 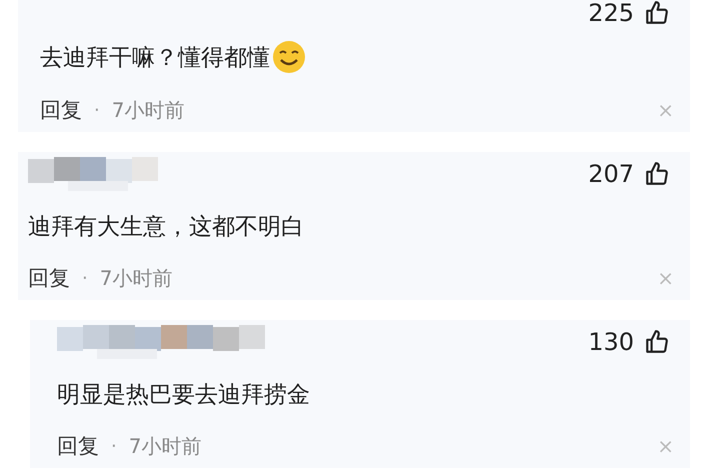 What do you see at coordinates (155, 58) in the screenshot?
I see `comment-text: 去迪拜干嘛？懂得都懂` at bounding box center [155, 58].